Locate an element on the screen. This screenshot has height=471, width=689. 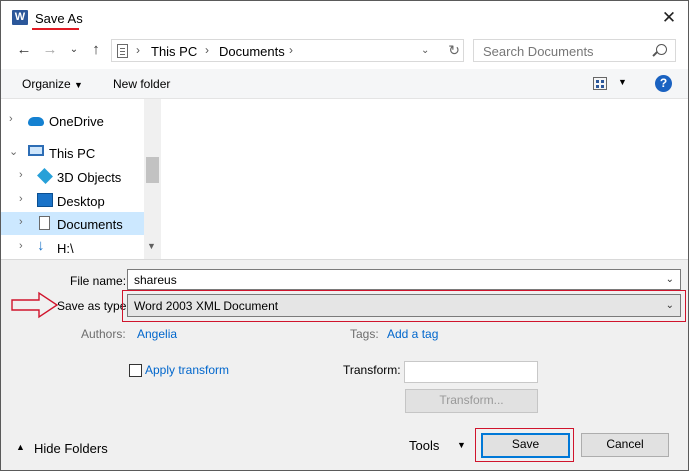
scroll-down-arrow-icon: ▼ is located at coordinates (151, 246).